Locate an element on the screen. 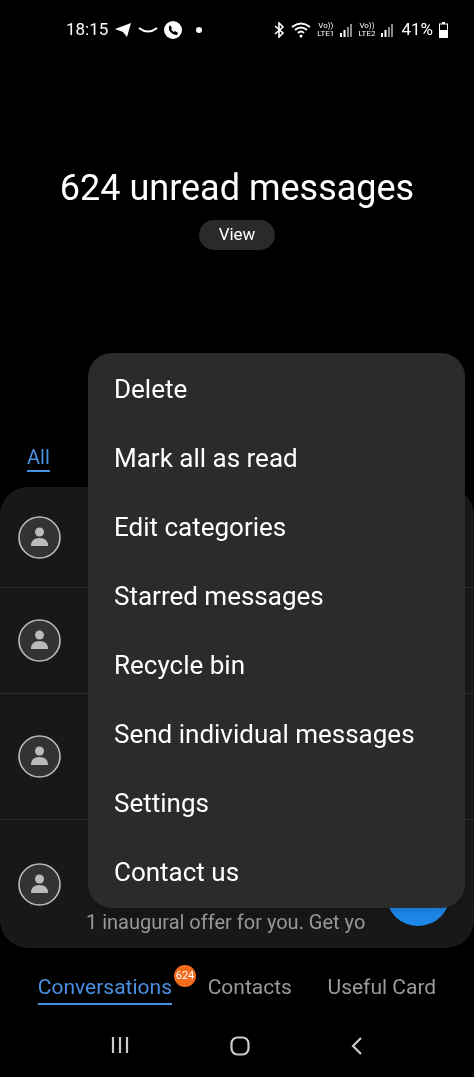 This screenshot has height=1077, width=474. menu-item: Settings is located at coordinates (161, 803).